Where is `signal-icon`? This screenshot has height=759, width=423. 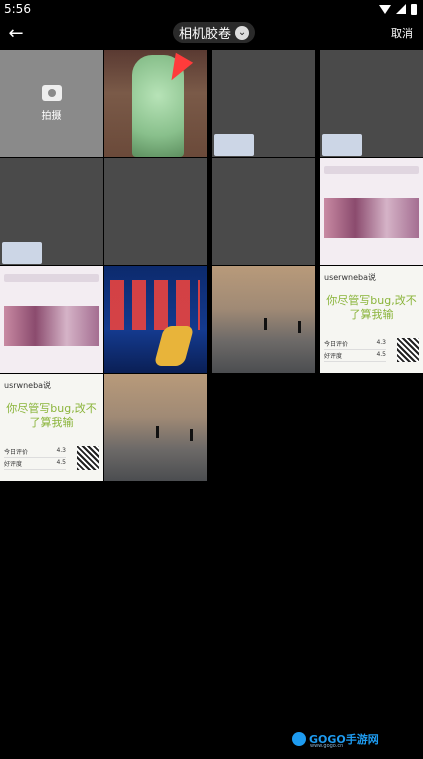
signal-icon is located at coordinates (401, 9).